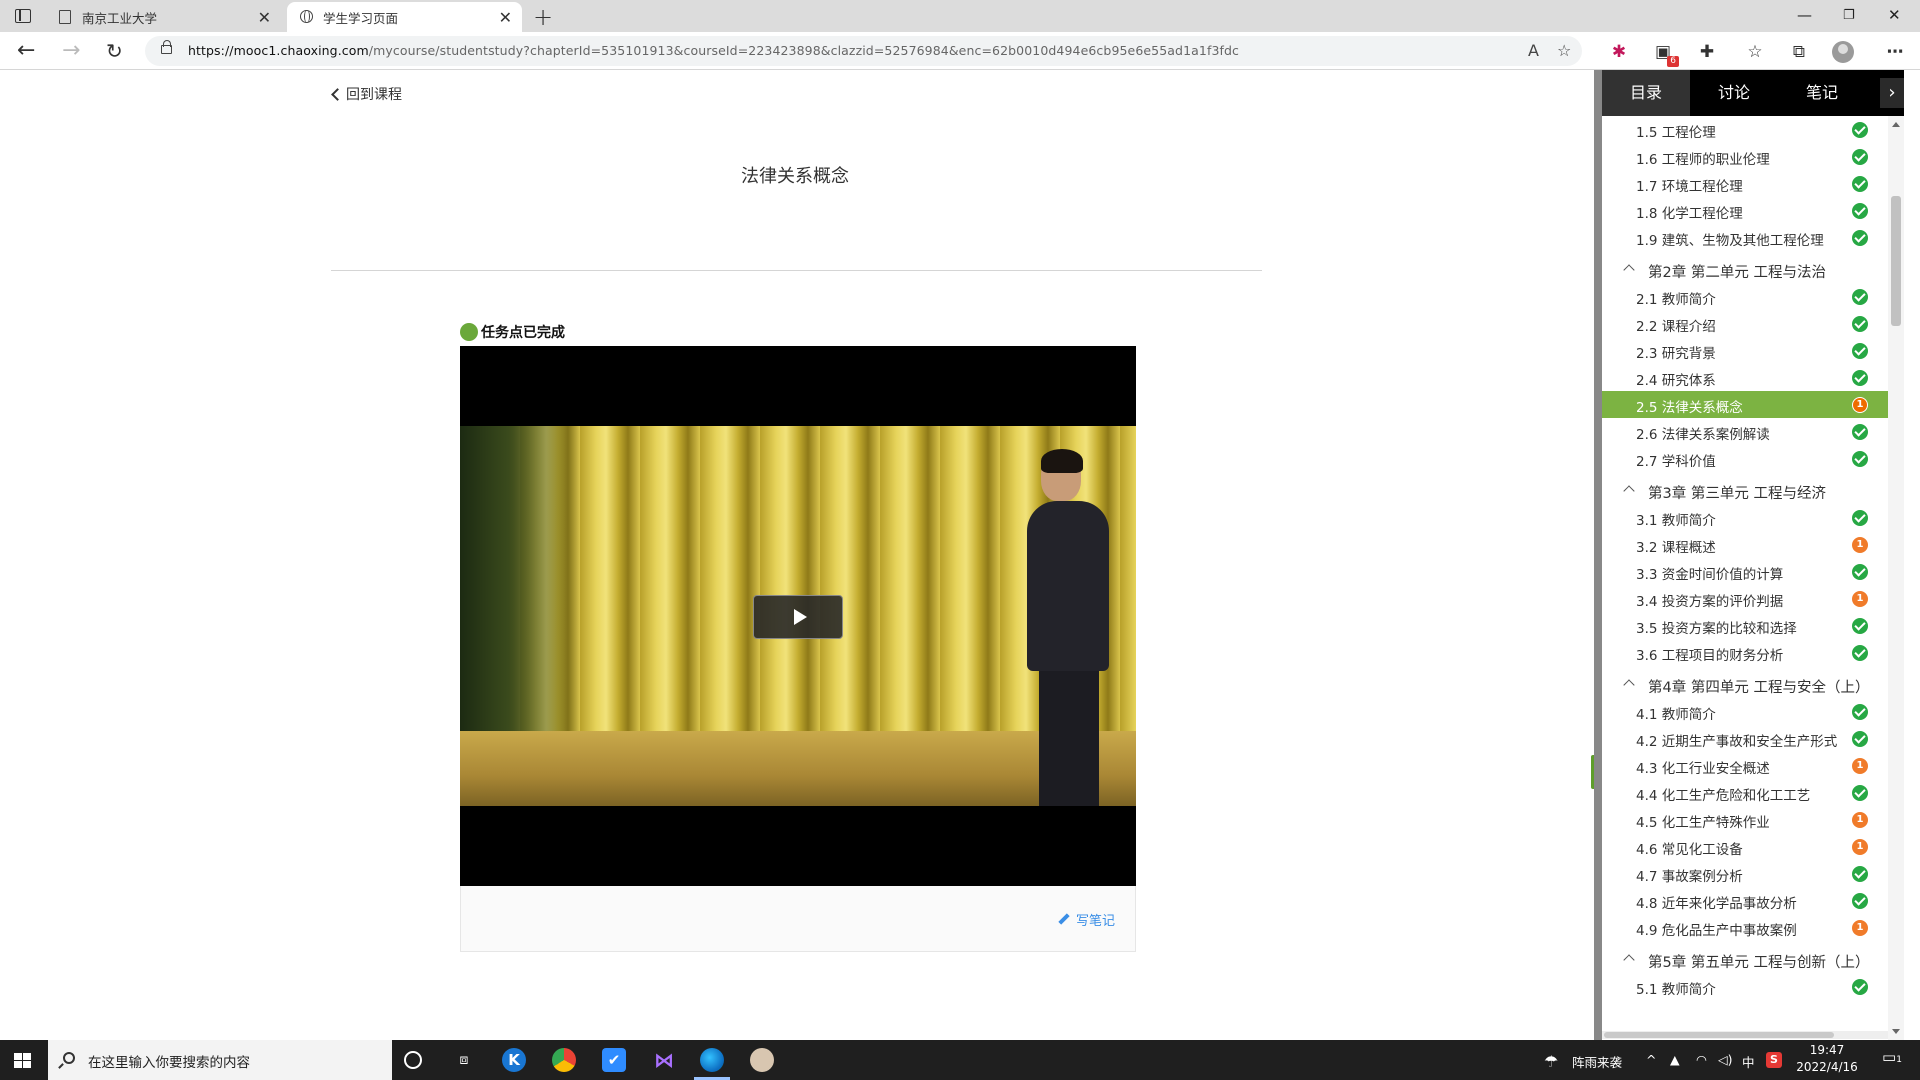 The height and width of the screenshot is (1080, 1920). I want to click on toc-item: 3.2 课程概述 1, so click(1747, 544).